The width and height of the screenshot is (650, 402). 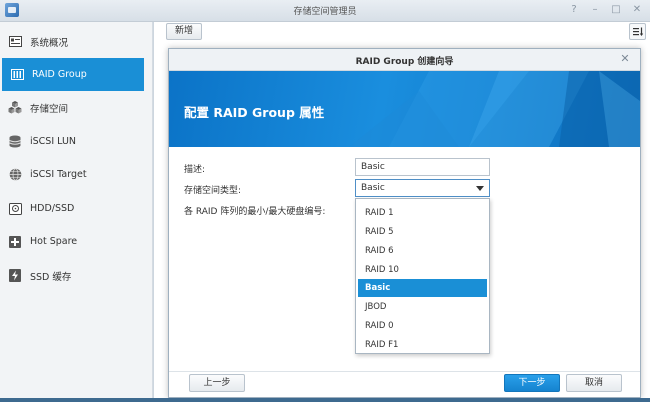 I want to click on dropdown-option-jbod: JBOD, so click(x=422, y=307).